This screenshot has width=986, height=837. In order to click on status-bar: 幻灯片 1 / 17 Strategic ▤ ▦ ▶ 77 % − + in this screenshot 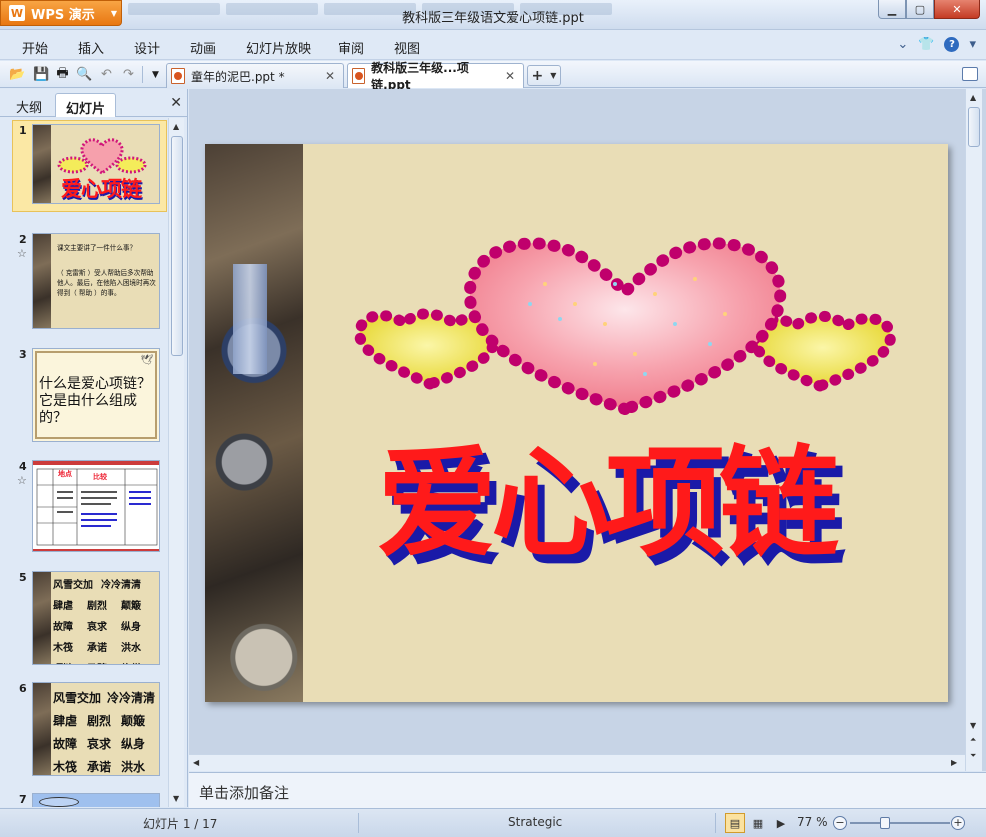, I will do `click(493, 822)`.